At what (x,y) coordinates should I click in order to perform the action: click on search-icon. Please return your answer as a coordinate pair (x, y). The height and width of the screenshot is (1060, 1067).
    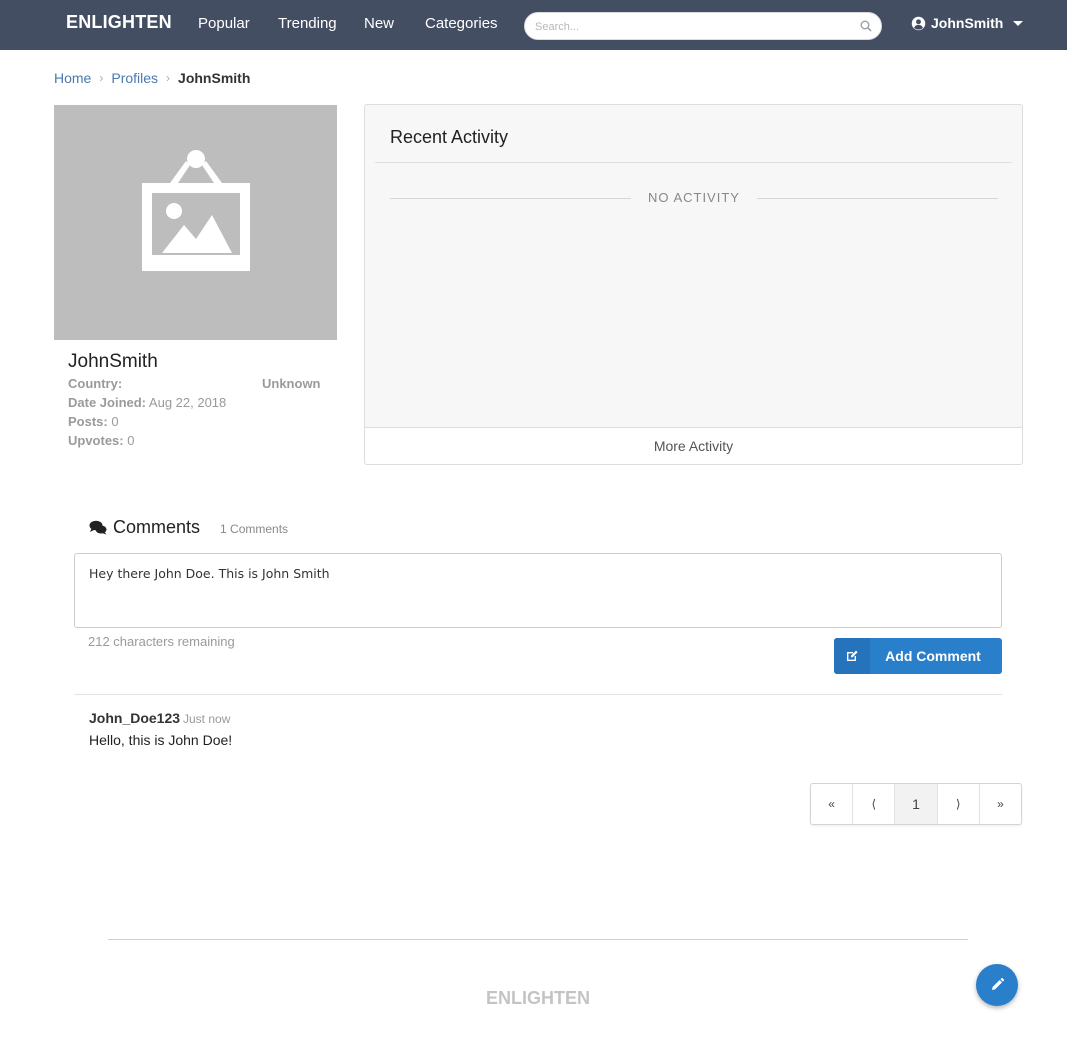
    Looking at the image, I should click on (866, 26).